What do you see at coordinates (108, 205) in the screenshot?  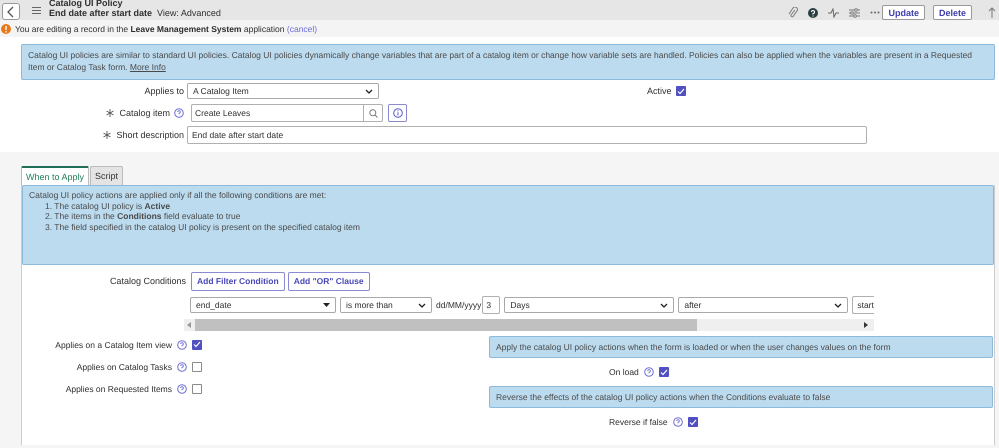 I see `info-text: 1. The catalog UI policy is Active` at bounding box center [108, 205].